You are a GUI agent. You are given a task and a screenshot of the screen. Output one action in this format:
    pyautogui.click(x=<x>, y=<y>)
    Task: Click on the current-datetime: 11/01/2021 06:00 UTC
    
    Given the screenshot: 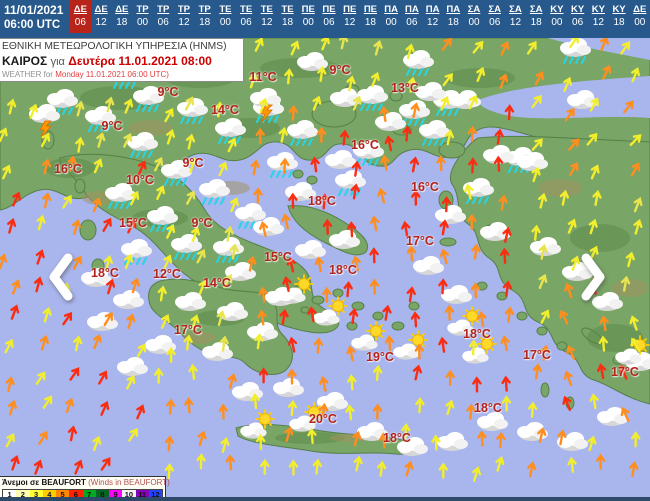 What is the action you would take?
    pyautogui.click(x=35, y=19)
    